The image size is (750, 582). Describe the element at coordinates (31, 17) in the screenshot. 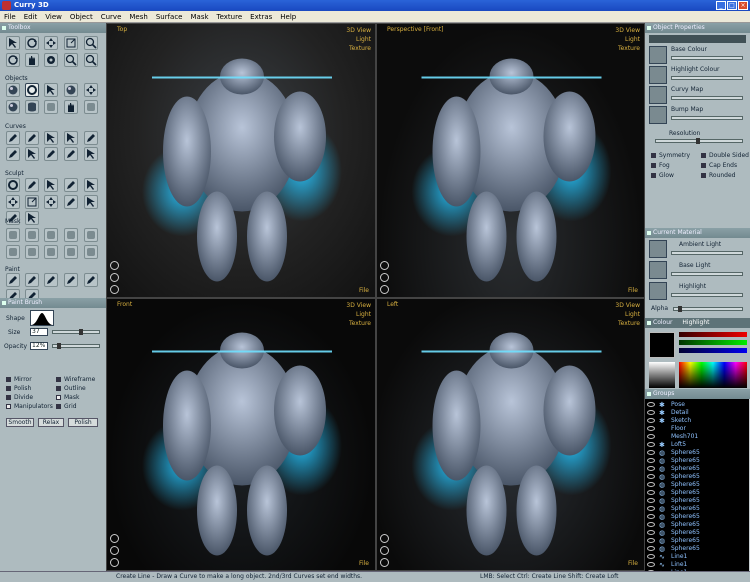

I see `menu-edit: Edit` at that location.